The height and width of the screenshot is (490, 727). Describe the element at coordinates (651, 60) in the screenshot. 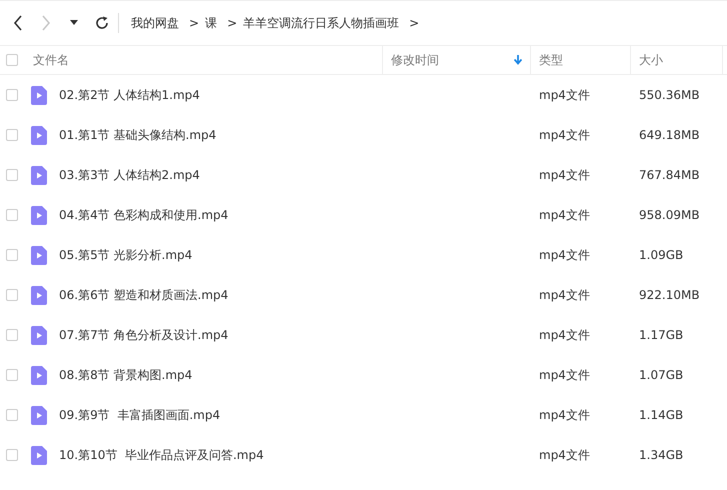

I see `column-header-label: 大小` at that location.